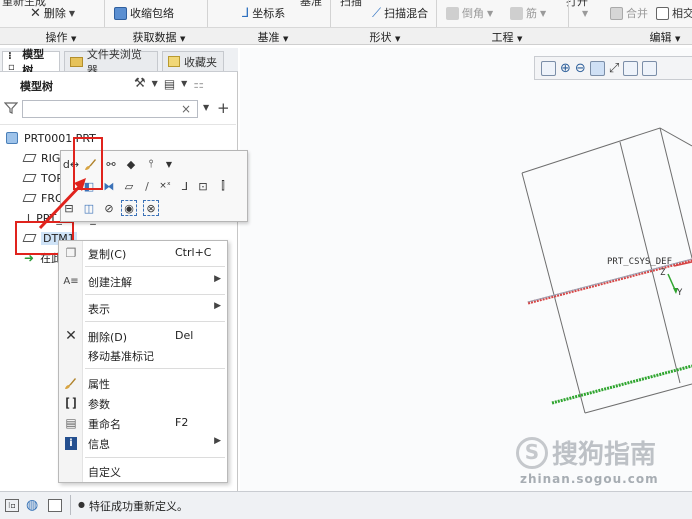  Describe the element at coordinates (69, 208) in the screenshot. I see `zoom-to-selected-icon: ⊟` at that location.